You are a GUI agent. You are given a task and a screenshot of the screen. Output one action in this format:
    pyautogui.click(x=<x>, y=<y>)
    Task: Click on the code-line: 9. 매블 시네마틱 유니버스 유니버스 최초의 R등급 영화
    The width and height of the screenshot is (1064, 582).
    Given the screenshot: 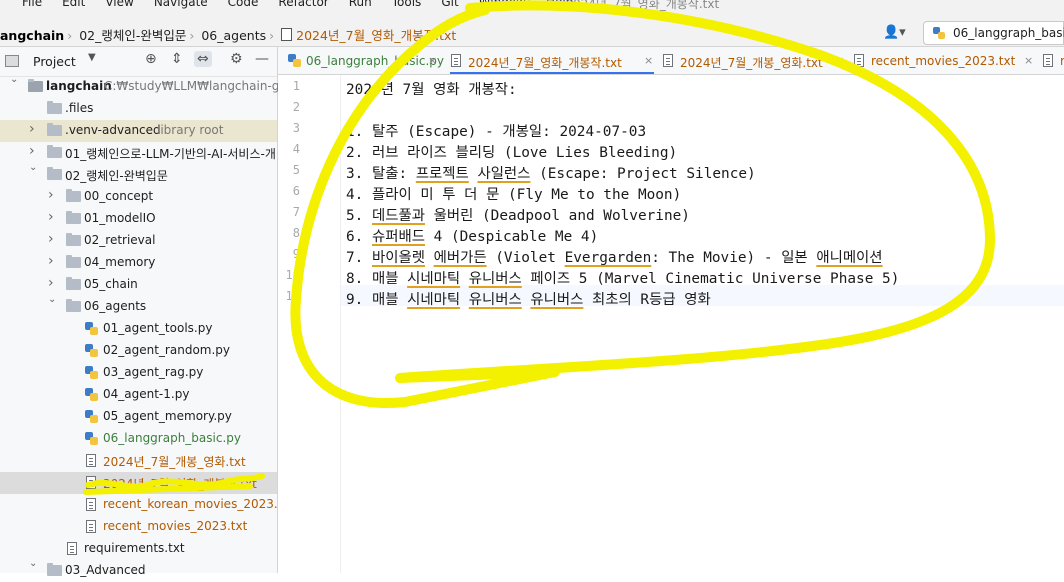 What is the action you would take?
    pyautogui.click(x=528, y=298)
    